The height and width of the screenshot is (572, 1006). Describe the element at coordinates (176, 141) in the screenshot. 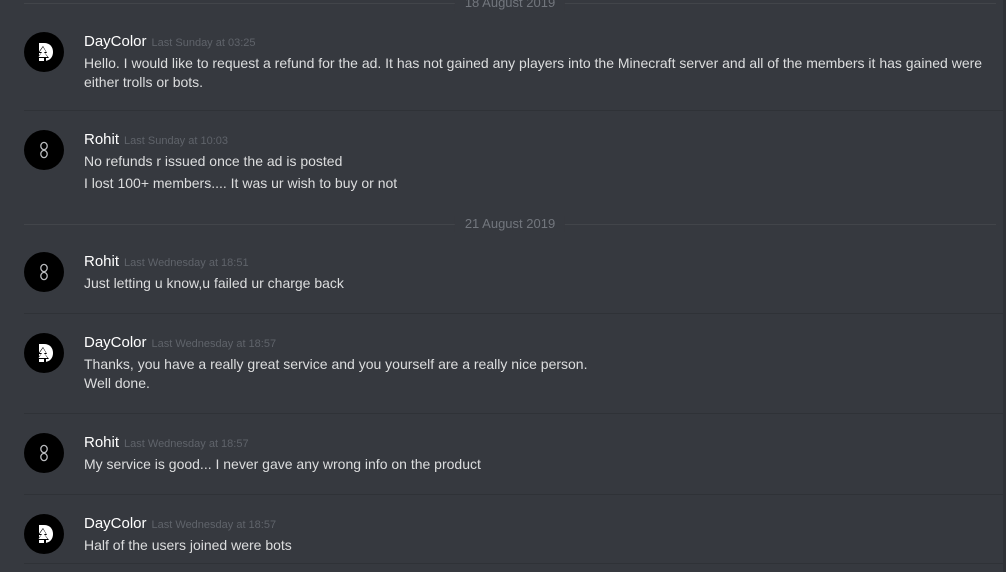

I see `message-timestamp: Last Sunday at 10:03` at that location.